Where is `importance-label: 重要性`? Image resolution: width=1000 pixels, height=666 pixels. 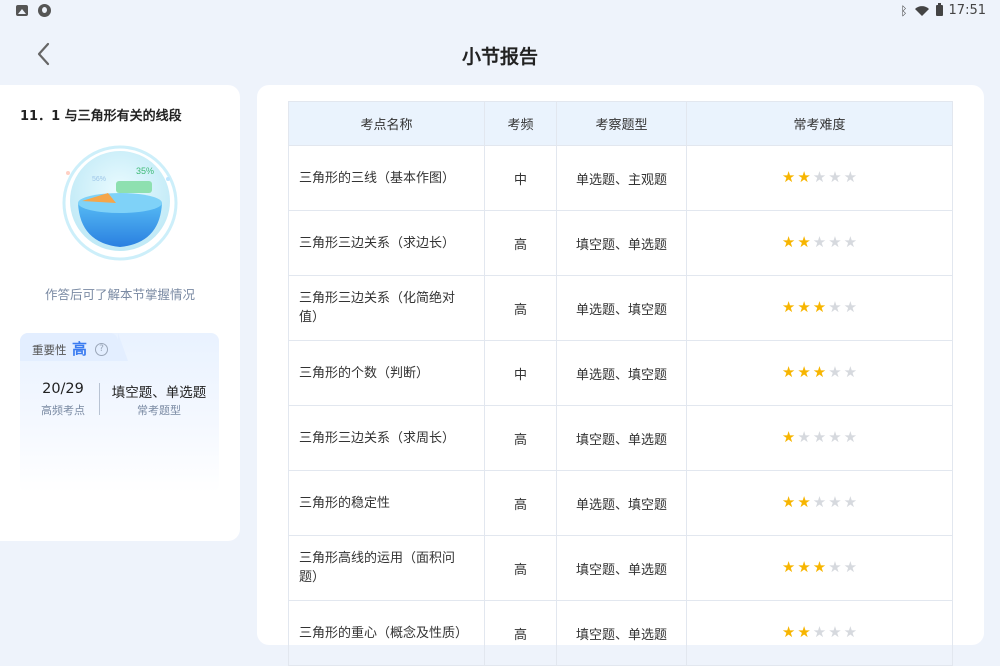 importance-label: 重要性 is located at coordinates (49, 350).